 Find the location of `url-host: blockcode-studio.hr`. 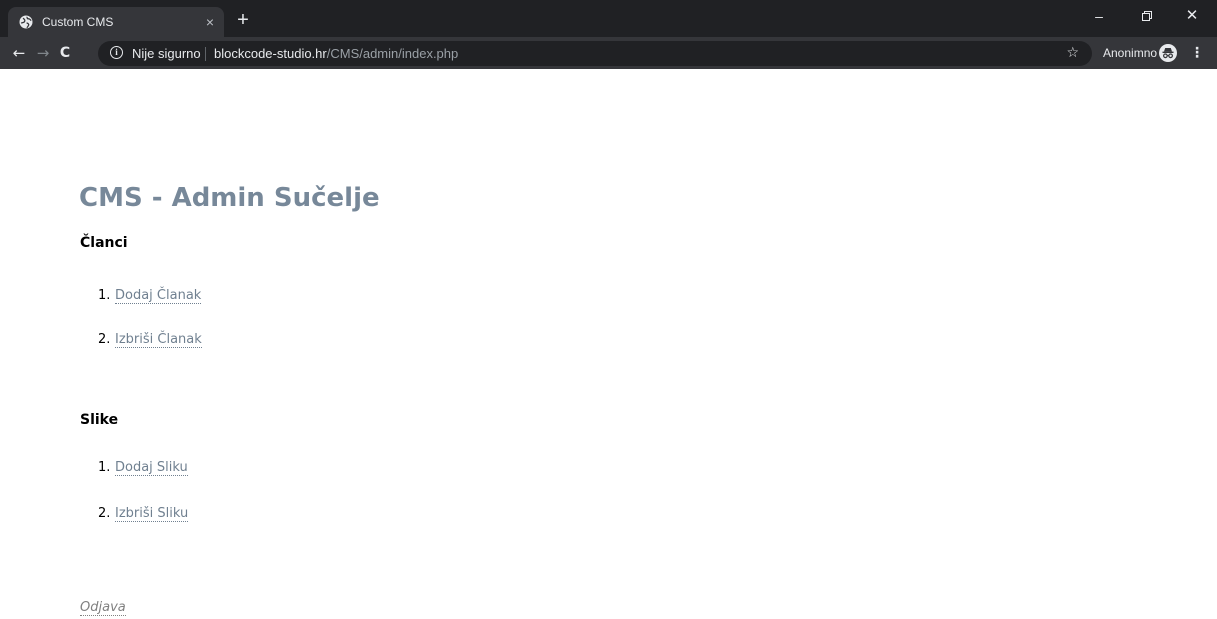

url-host: blockcode-studio.hr is located at coordinates (270, 53).